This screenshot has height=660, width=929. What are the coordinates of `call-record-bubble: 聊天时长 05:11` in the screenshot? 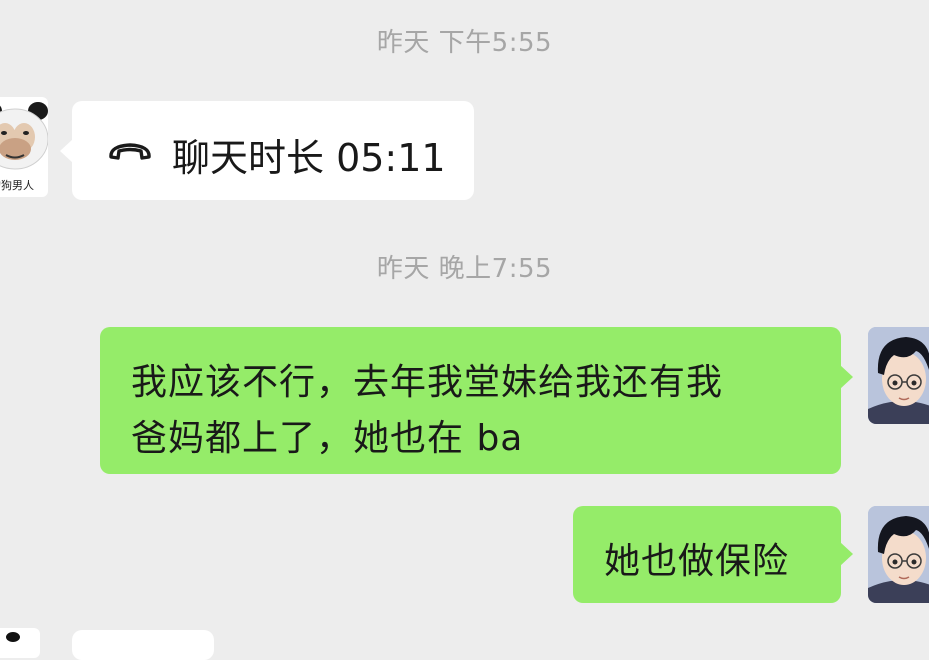 It's located at (267, 150).